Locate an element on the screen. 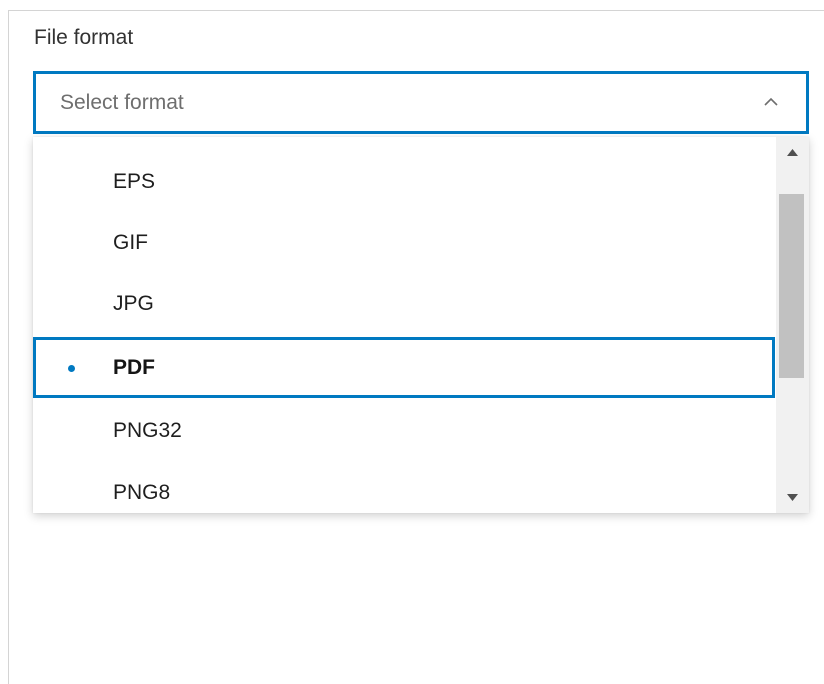 This screenshot has height=684, width=824. dropdown-scrollbar is located at coordinates (792, 325).